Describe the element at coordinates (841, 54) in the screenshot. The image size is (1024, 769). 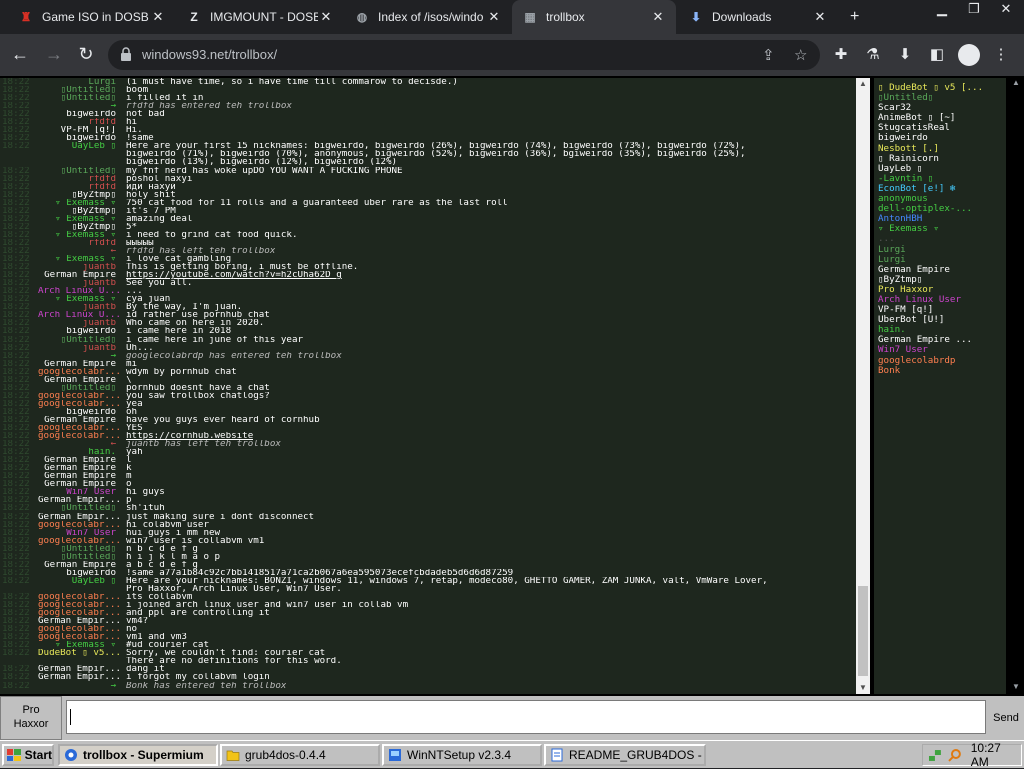
I see `extensions-icon: ✚` at that location.